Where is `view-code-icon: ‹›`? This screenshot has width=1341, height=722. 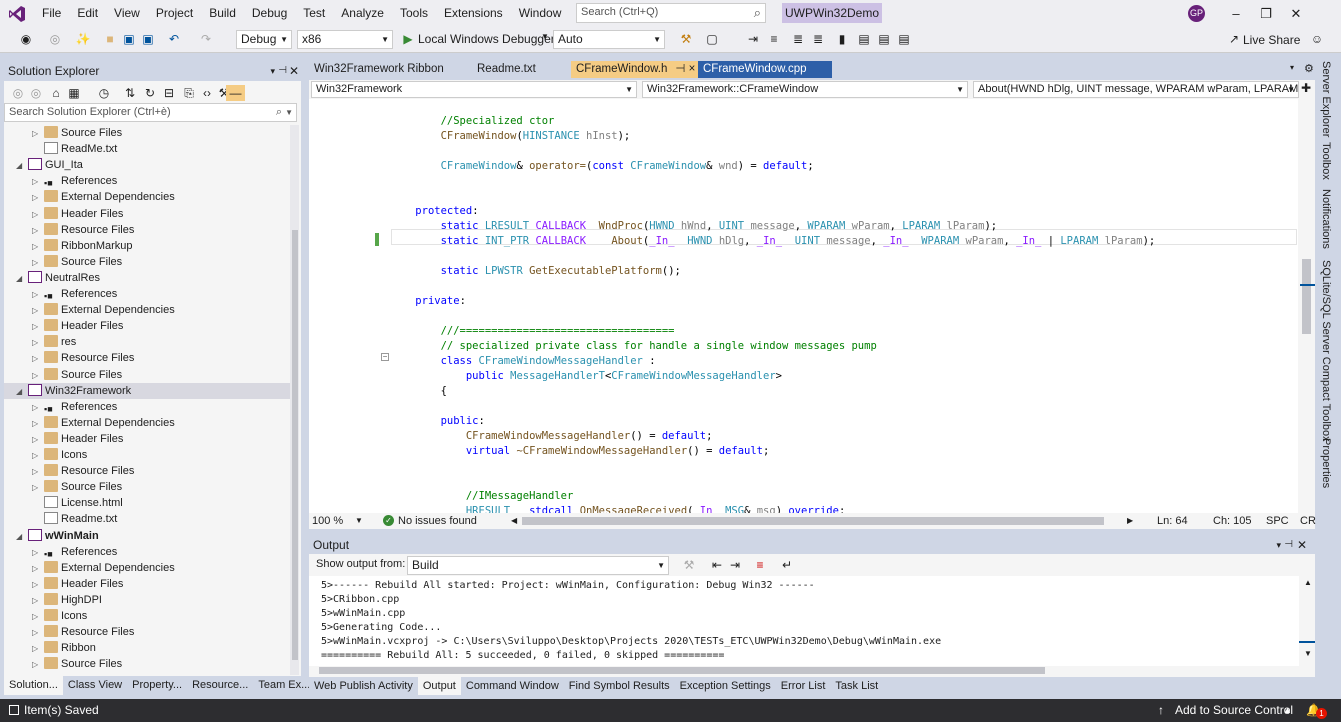 view-code-icon: ‹› is located at coordinates (207, 93).